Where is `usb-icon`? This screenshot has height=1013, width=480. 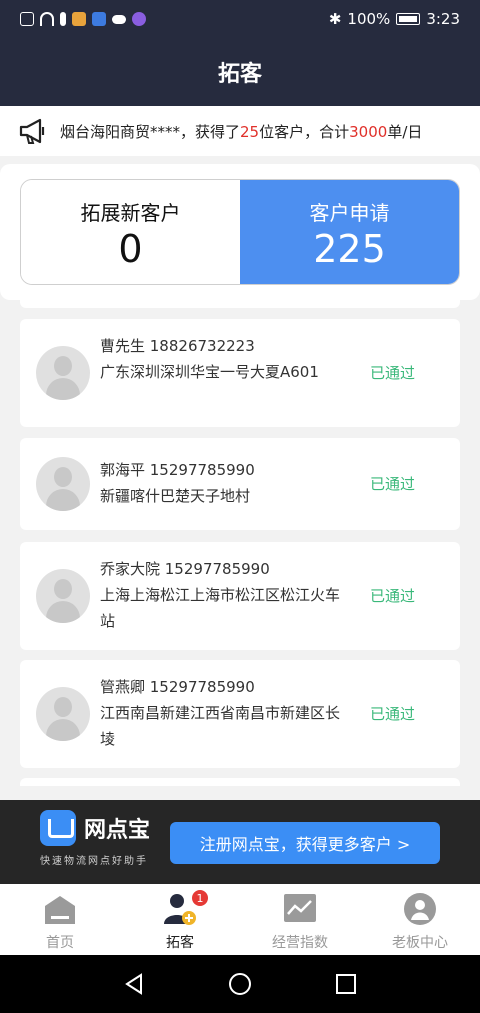
usb-icon is located at coordinates (63, 19).